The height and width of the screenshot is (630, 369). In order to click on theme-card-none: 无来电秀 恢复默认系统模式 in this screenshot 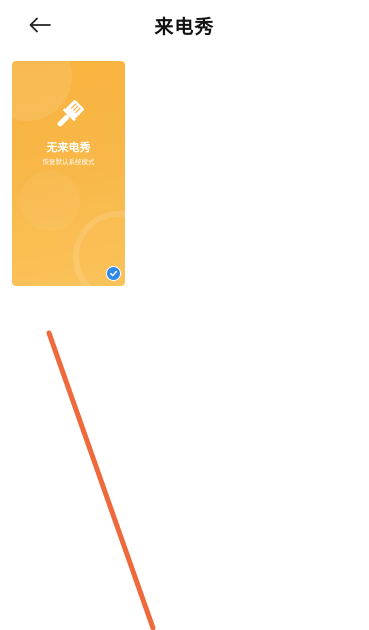, I will do `click(68, 173)`.